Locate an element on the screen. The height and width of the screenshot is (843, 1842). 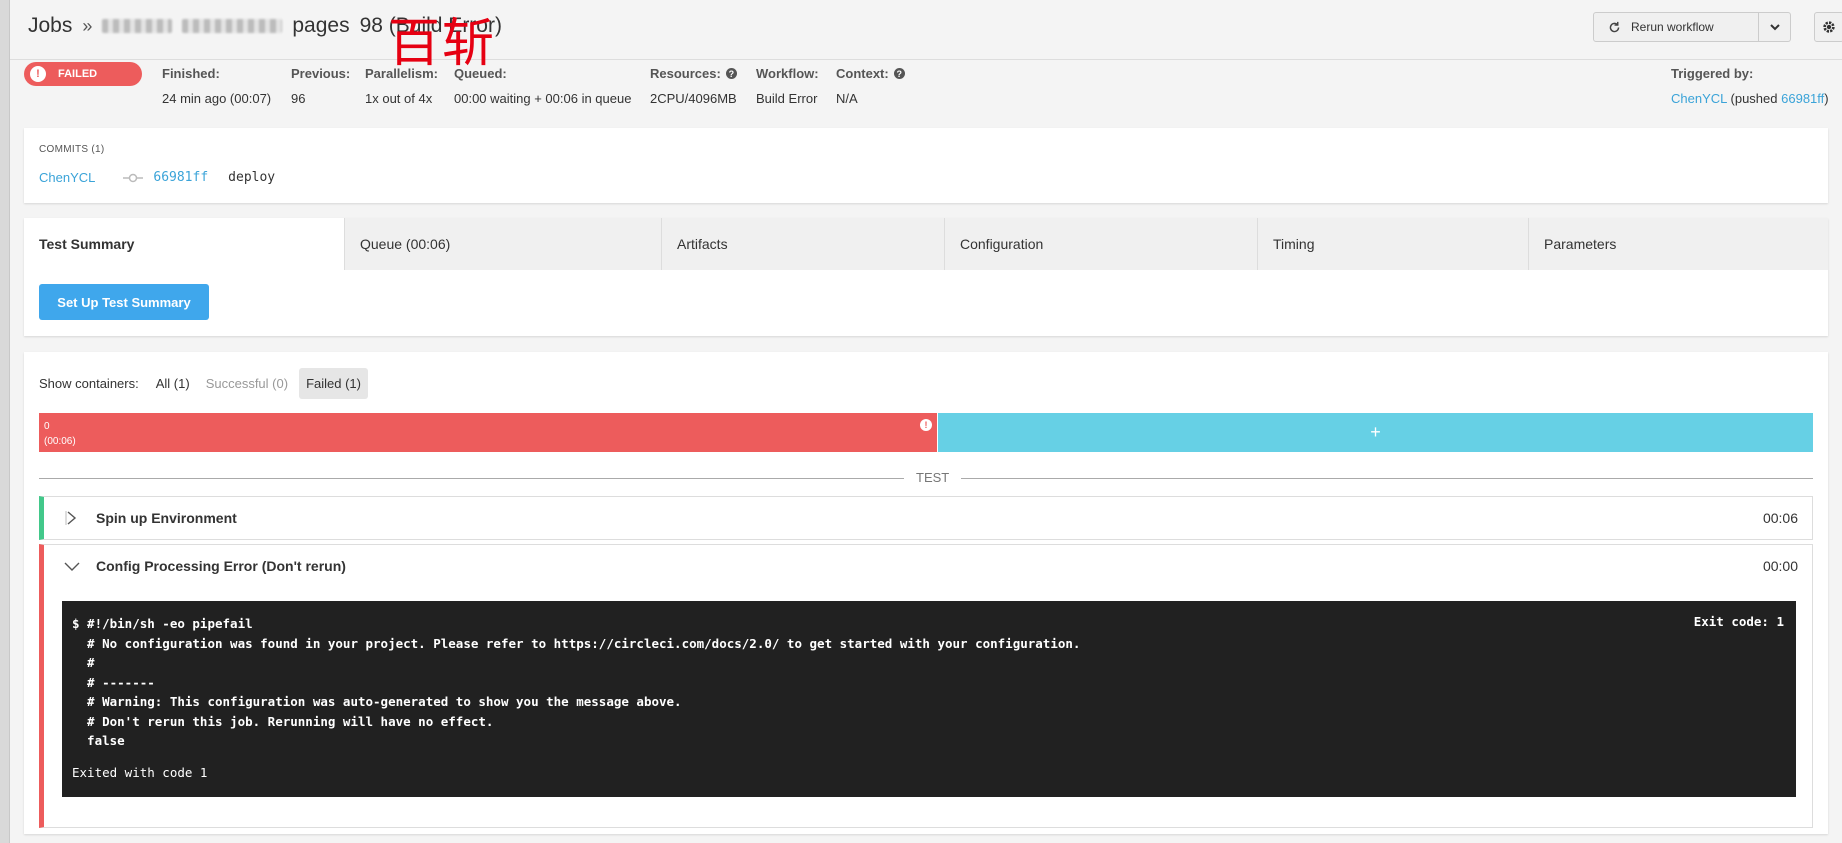
status-badge: ! FAILED is located at coordinates (83, 74).